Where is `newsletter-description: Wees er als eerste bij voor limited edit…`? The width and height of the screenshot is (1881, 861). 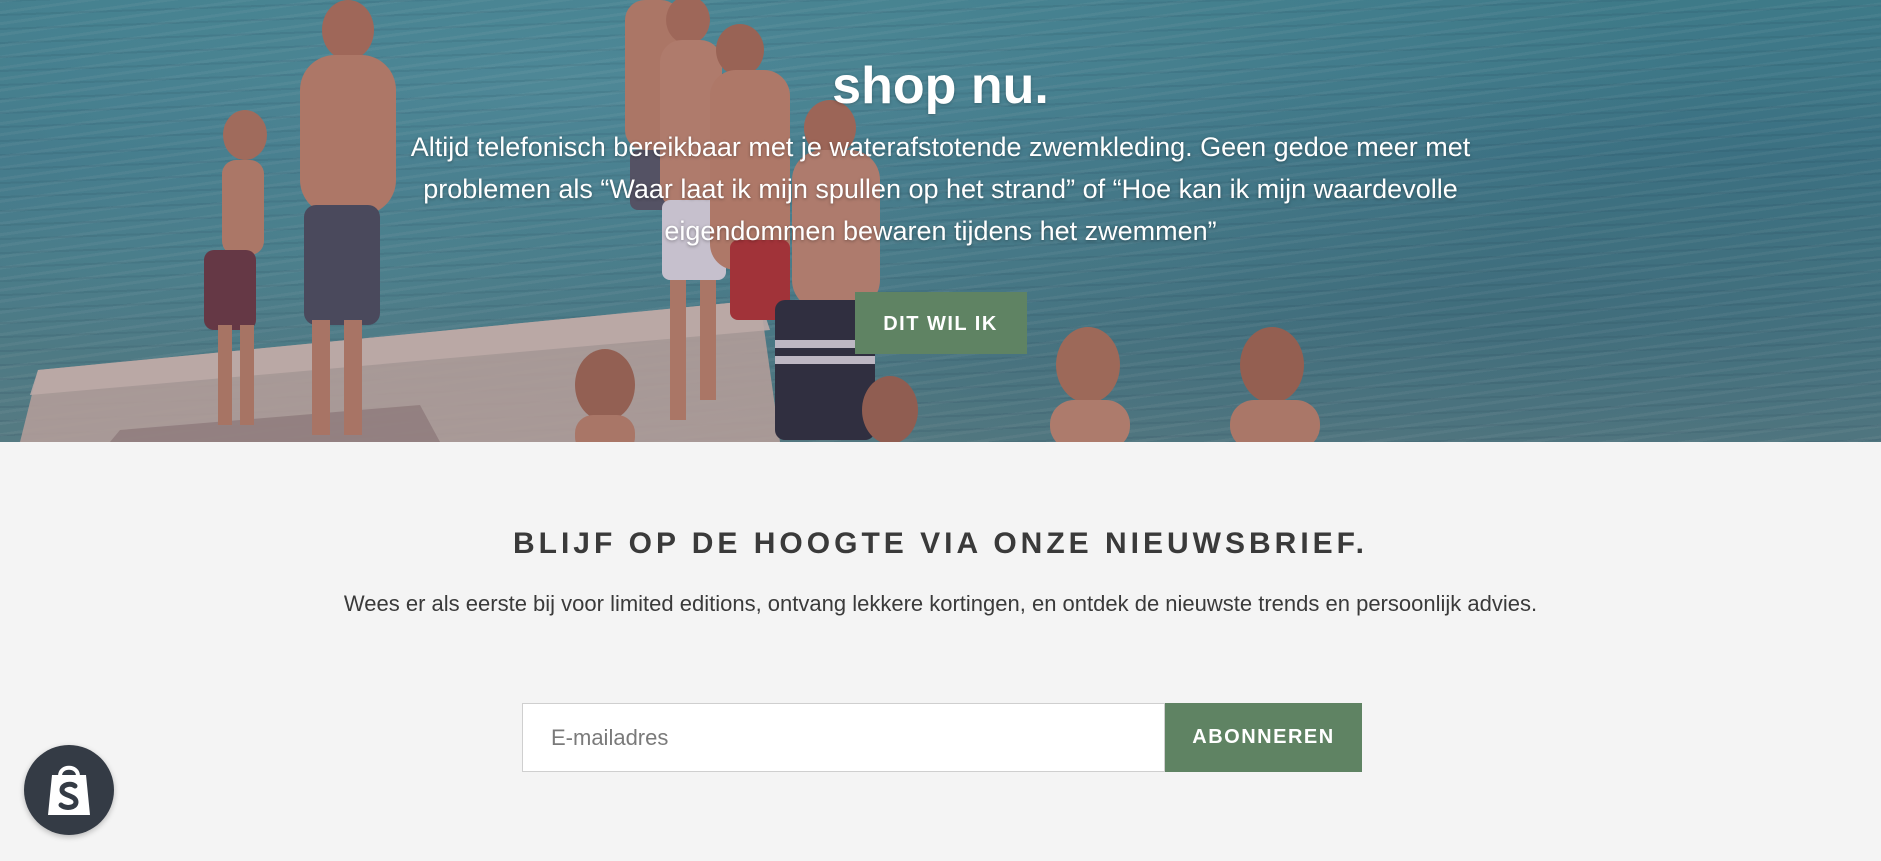 newsletter-description: Wees er als eerste bij voor limited edit… is located at coordinates (940, 603).